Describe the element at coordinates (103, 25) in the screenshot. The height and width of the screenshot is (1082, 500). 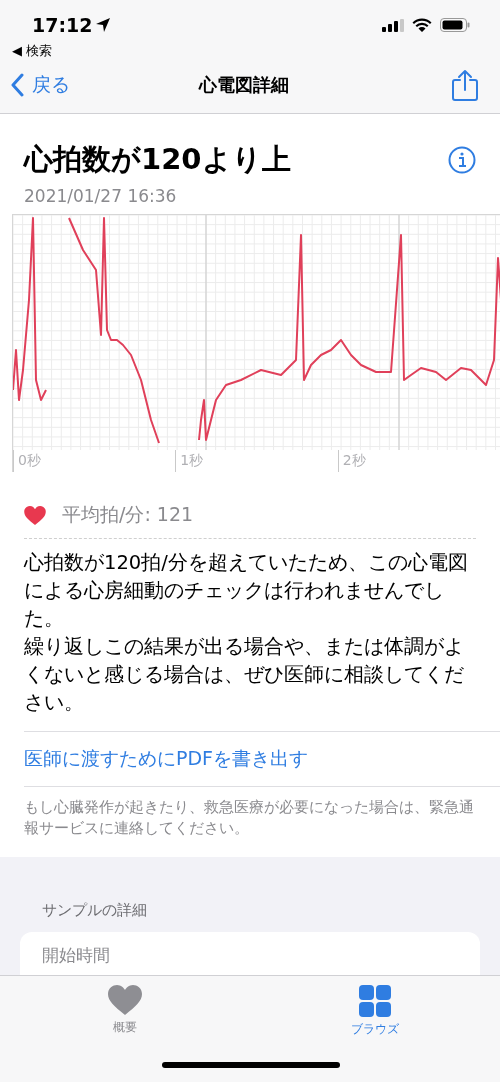
I see `location-arrow-icon` at that location.